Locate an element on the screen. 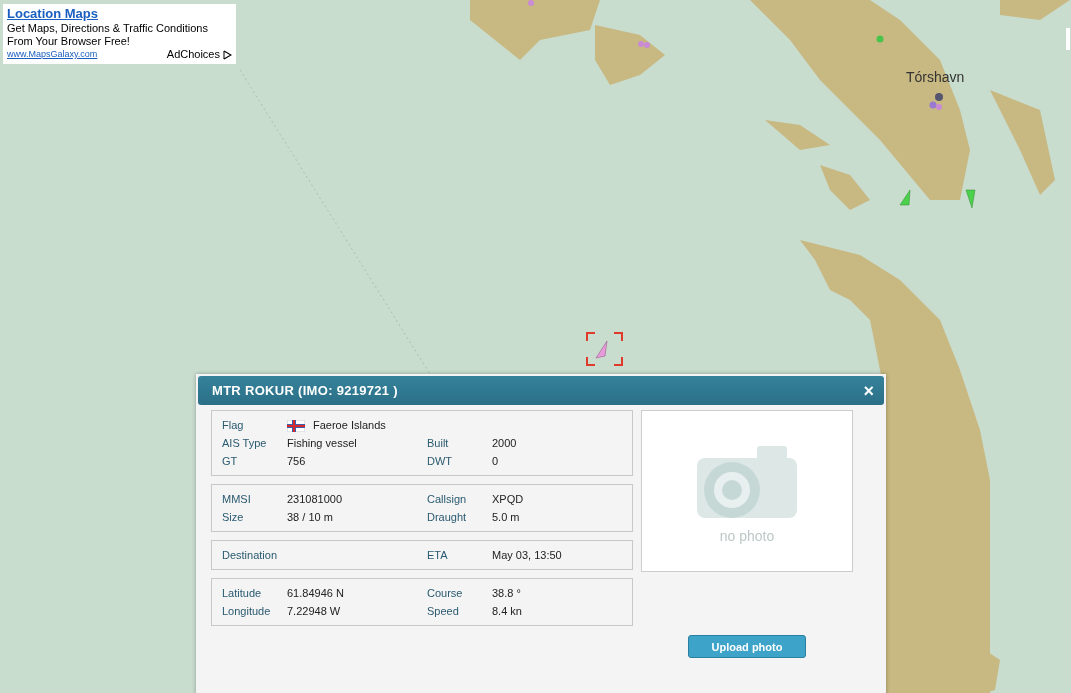  field-value: 7.22948 W is located at coordinates (314, 611).